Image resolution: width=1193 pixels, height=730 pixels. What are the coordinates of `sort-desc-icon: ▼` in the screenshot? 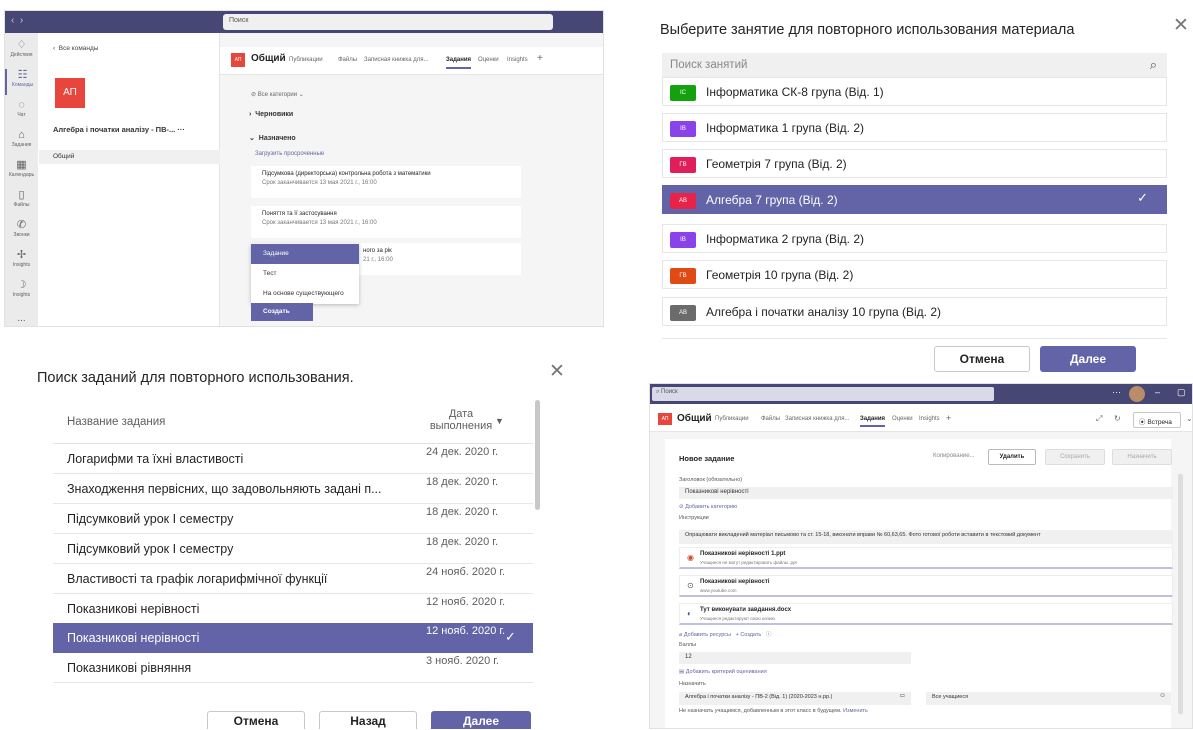 It's located at (499, 421).